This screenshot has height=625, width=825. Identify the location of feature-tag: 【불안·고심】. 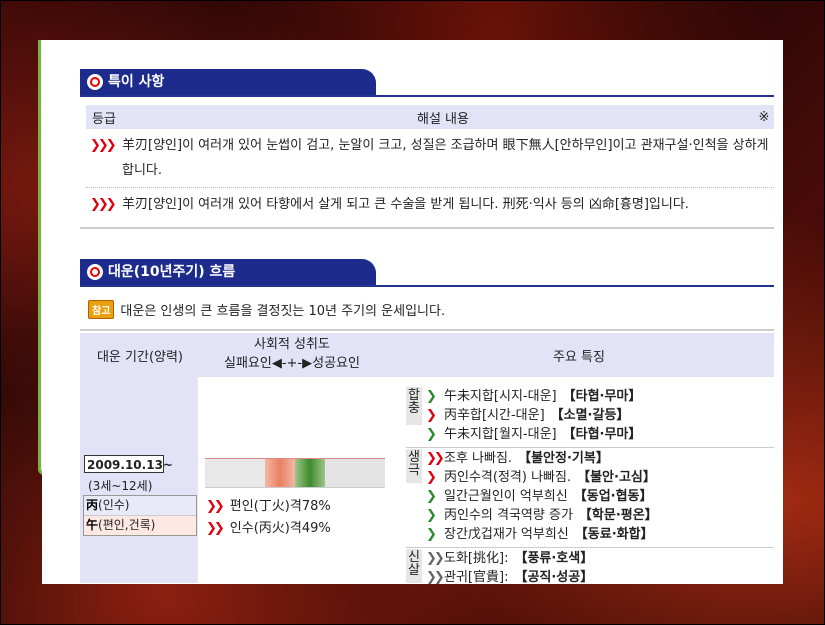
(616, 477).